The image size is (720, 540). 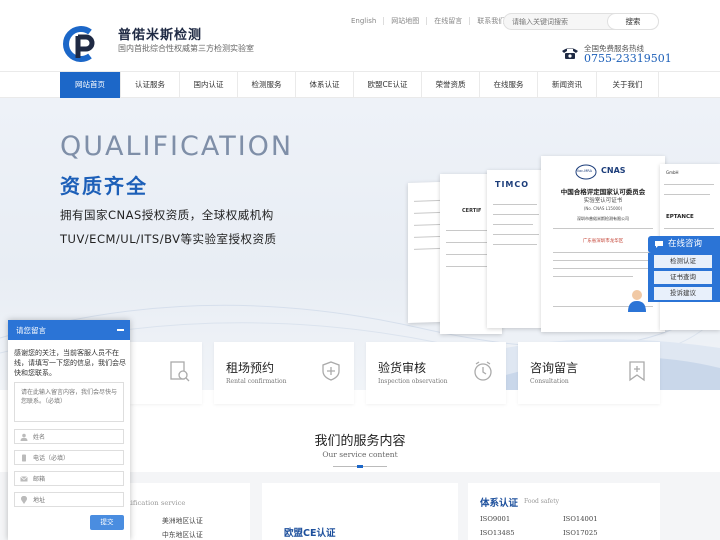 What do you see at coordinates (603, 208) in the screenshot?
I see `cert-number: (No. CNAS L15000)` at bounding box center [603, 208].